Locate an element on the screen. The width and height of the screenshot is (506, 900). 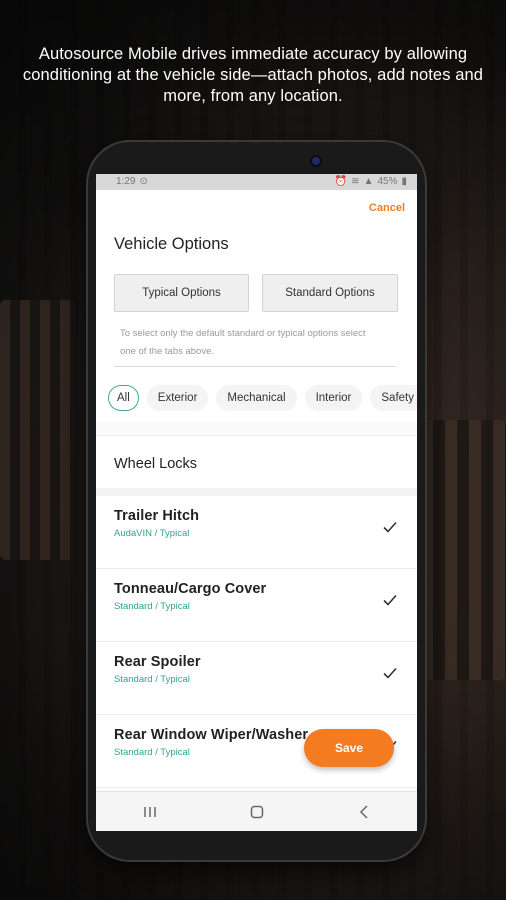
option-name: Rear Spoiler is located at coordinates (157, 662).